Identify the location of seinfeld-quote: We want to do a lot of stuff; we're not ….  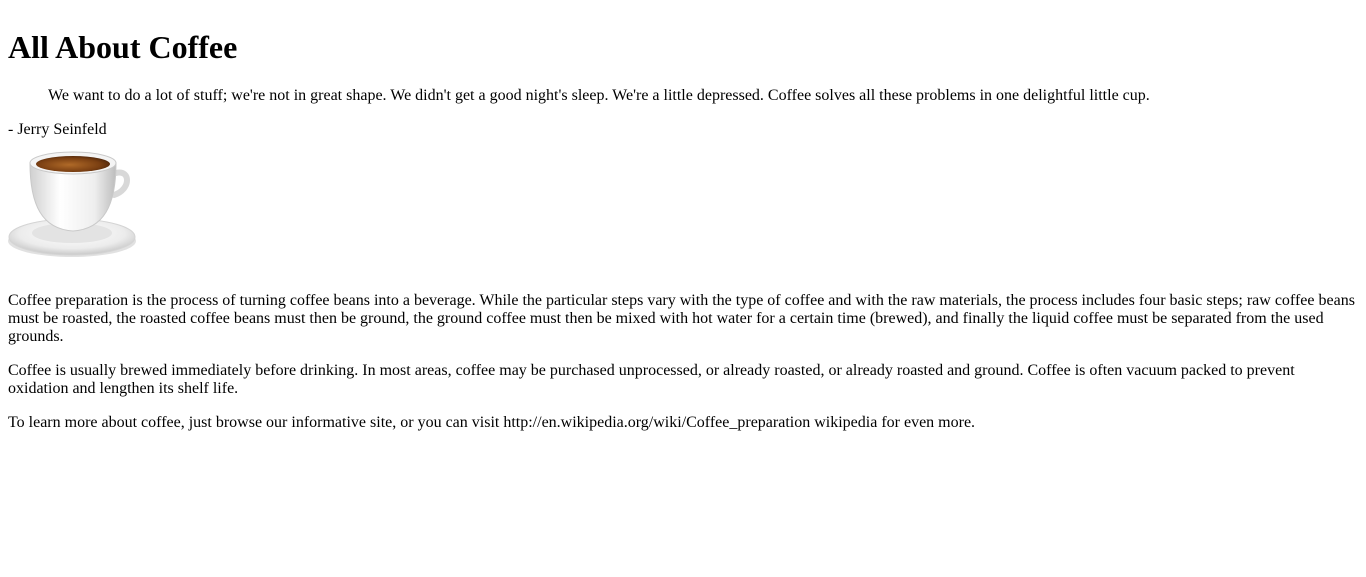
(599, 95).